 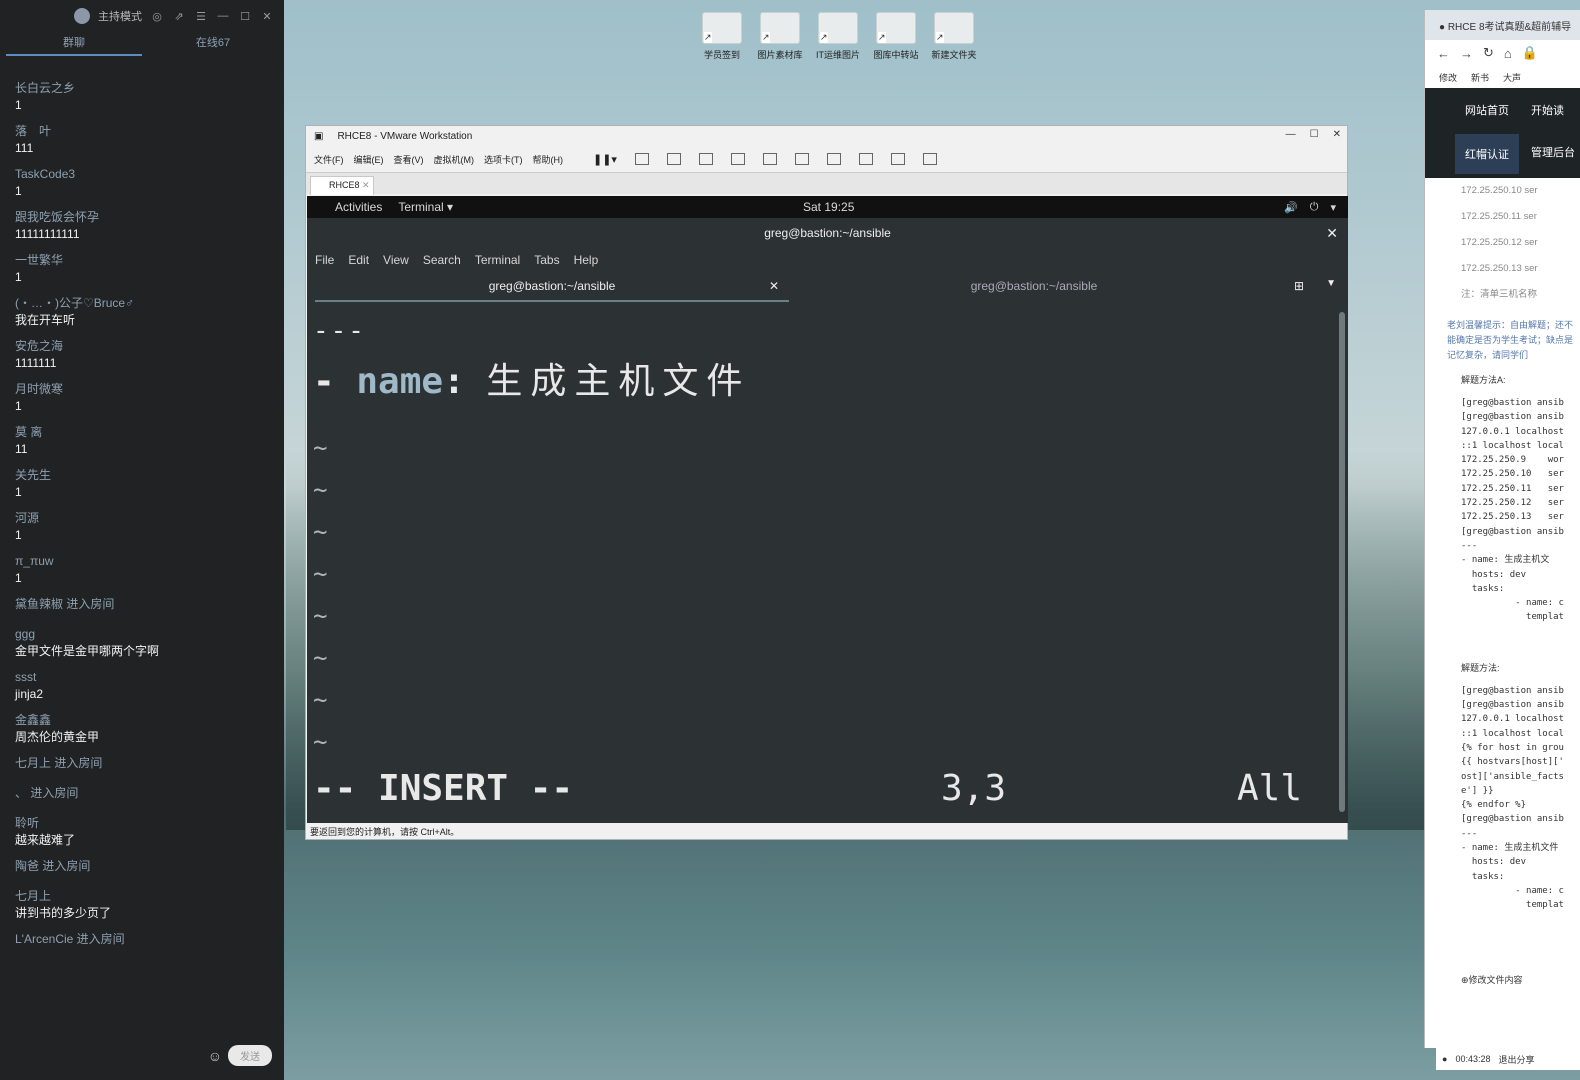 I want to click on menu-view: View, so click(x=396, y=260).